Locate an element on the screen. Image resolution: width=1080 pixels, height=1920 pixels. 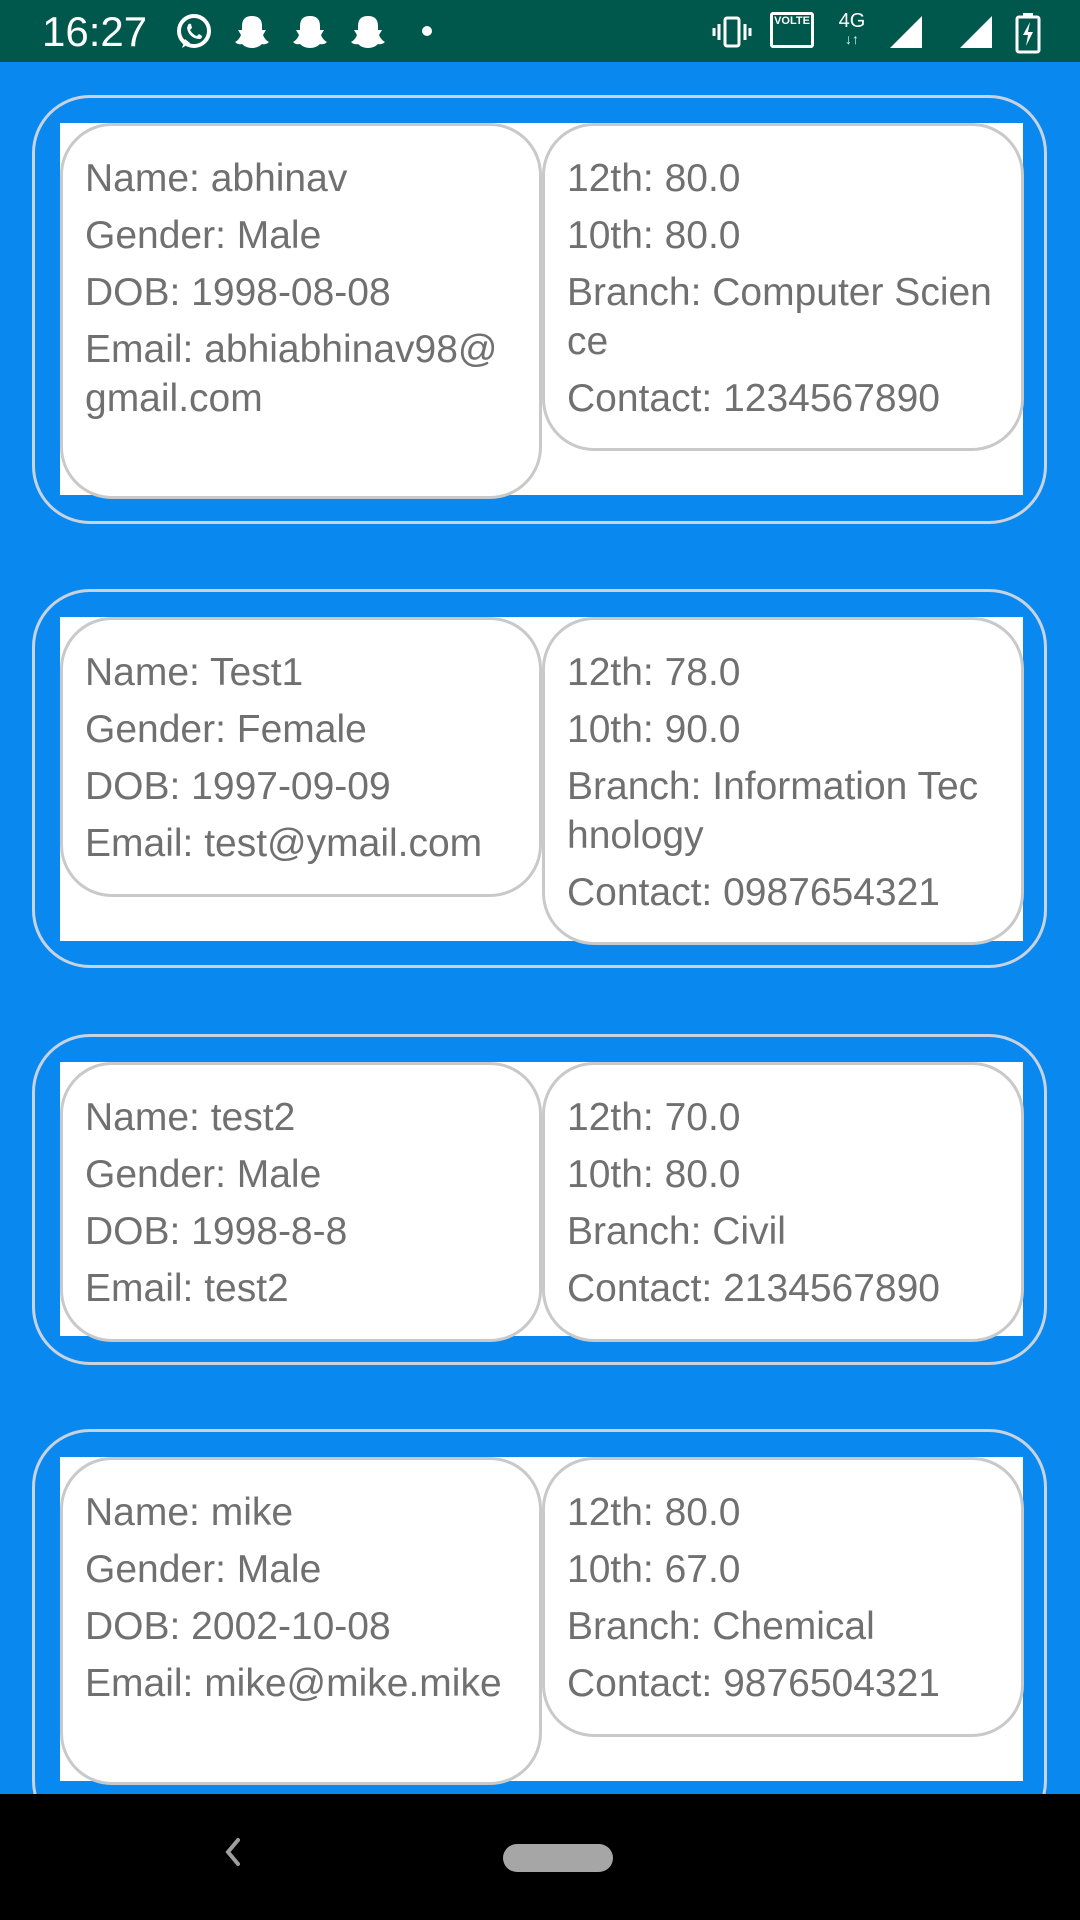
vibrate-icon is located at coordinates (732, 32).